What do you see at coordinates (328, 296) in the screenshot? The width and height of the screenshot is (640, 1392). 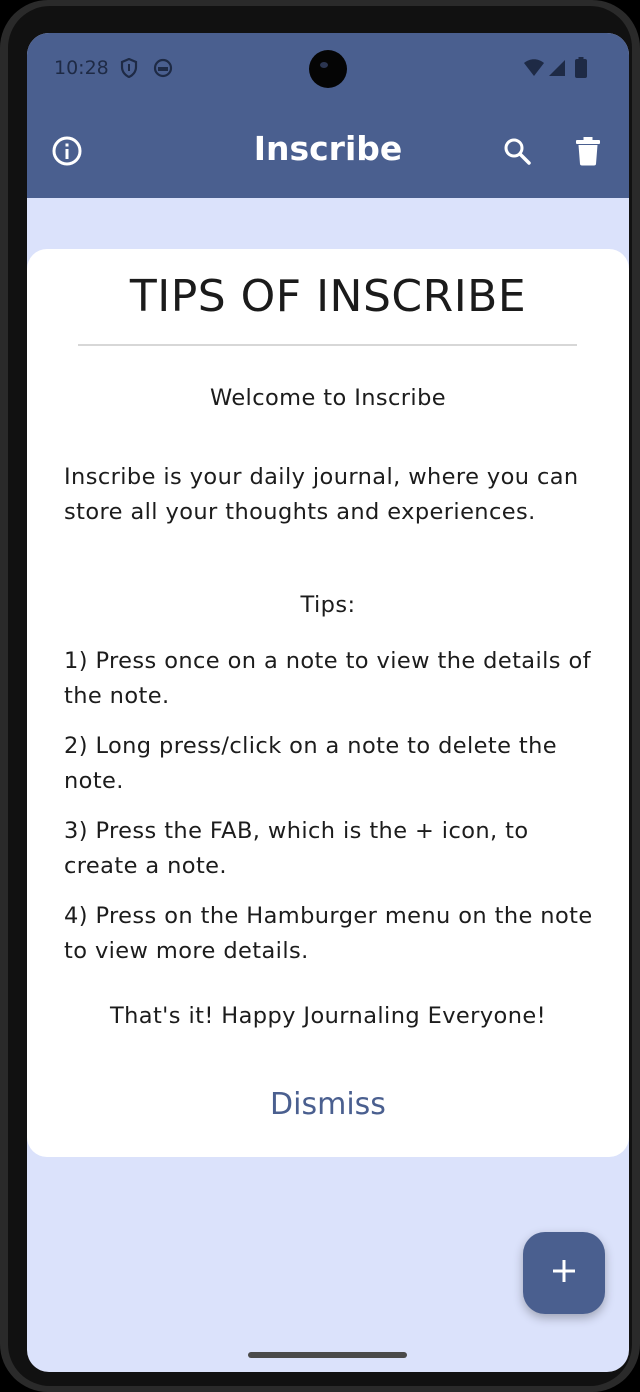 I see `dialog-title: TIPS OF INSCRIBE` at bounding box center [328, 296].